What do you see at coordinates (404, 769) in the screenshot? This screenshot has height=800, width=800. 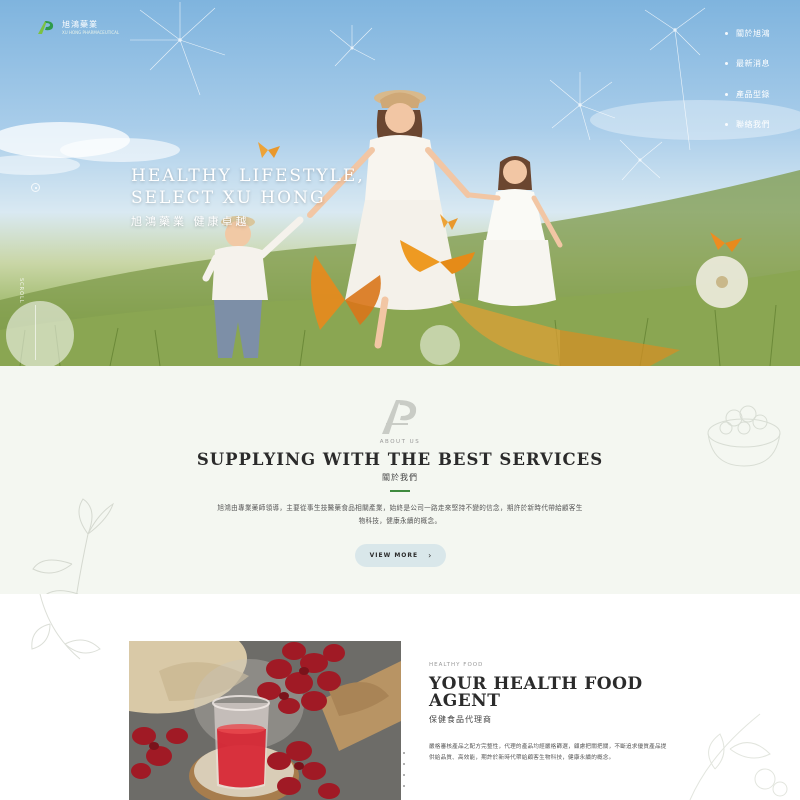 I see `decorative-dots` at bounding box center [404, 769].